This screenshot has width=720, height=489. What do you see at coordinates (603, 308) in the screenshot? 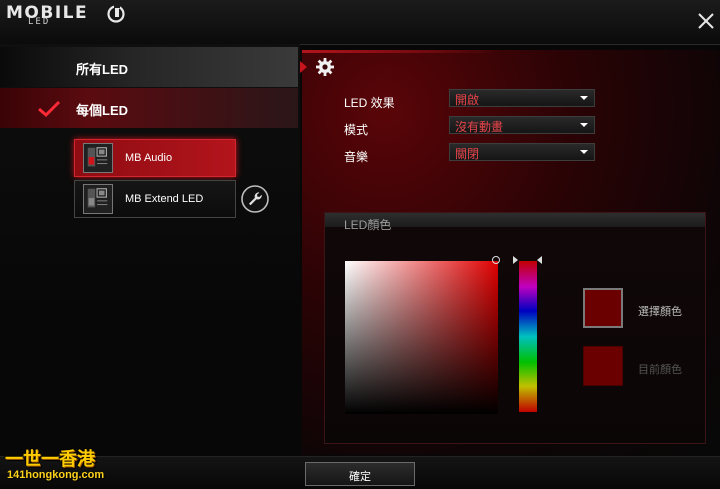
I see `selected-color-swatch` at bounding box center [603, 308].